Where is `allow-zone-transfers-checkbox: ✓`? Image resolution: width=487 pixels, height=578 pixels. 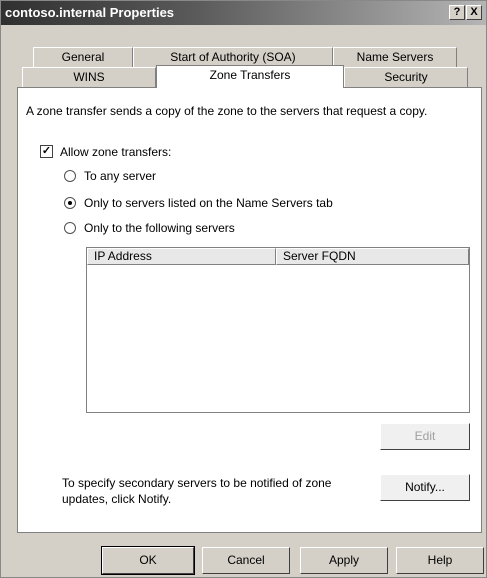 allow-zone-transfers-checkbox: ✓ is located at coordinates (46, 151).